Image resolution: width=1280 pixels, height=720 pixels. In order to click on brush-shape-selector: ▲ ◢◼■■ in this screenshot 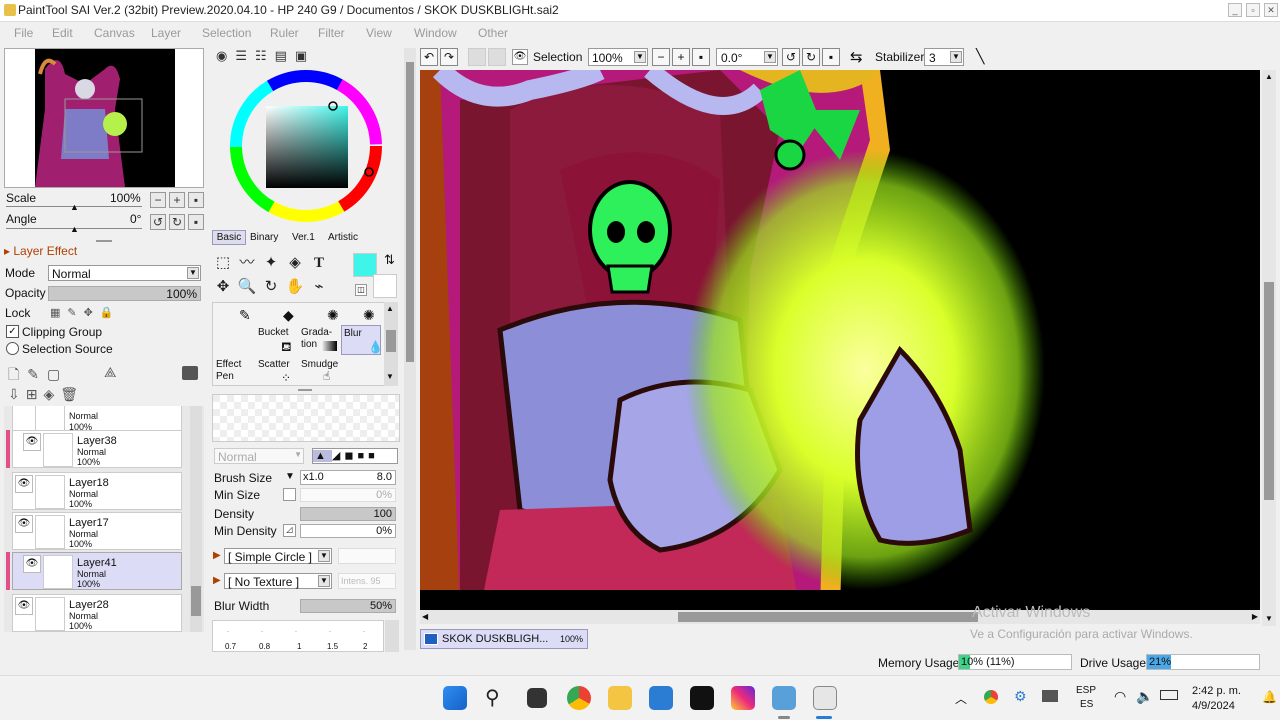, I will do `click(355, 456)`.